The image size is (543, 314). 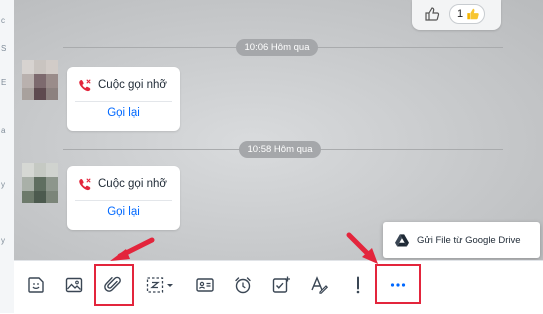 I want to click on sidebar-fragment: E, so click(x=4, y=82).